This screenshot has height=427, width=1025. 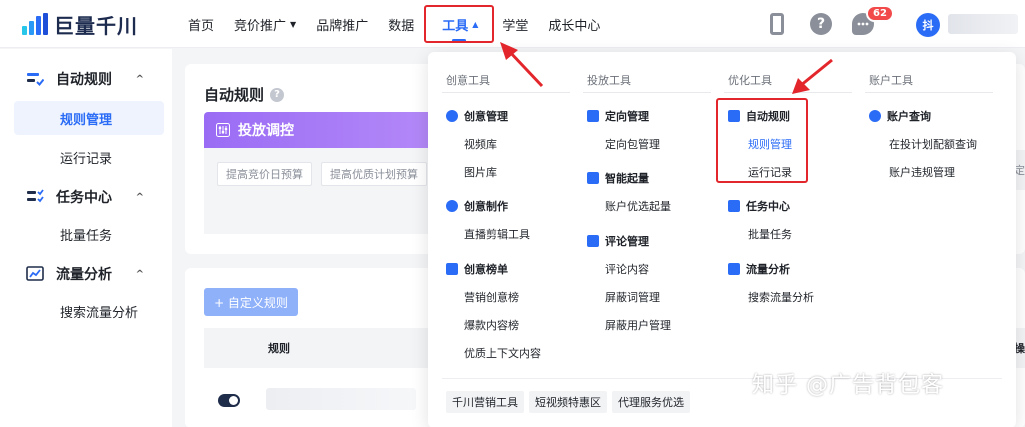 What do you see at coordinates (651, 402) in the screenshot?
I see `link-agency-services: 代理服务优选` at bounding box center [651, 402].